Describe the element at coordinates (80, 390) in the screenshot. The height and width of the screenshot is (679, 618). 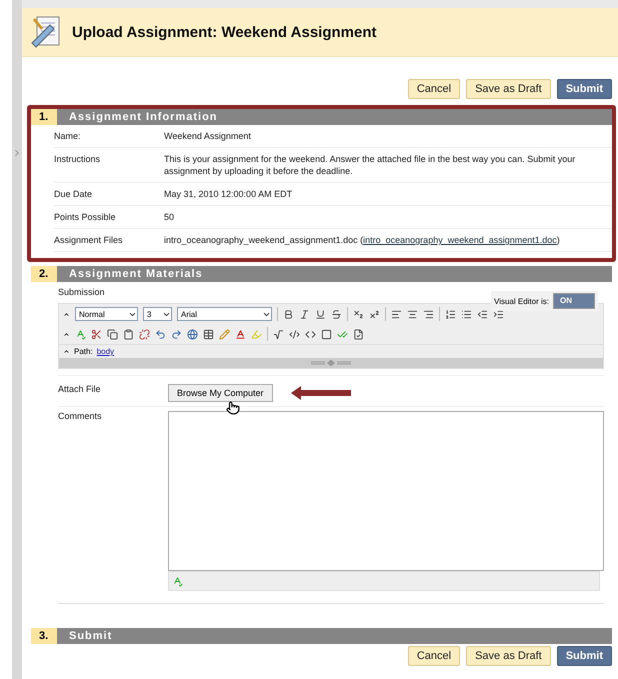
I see `field-label: Attach File` at that location.